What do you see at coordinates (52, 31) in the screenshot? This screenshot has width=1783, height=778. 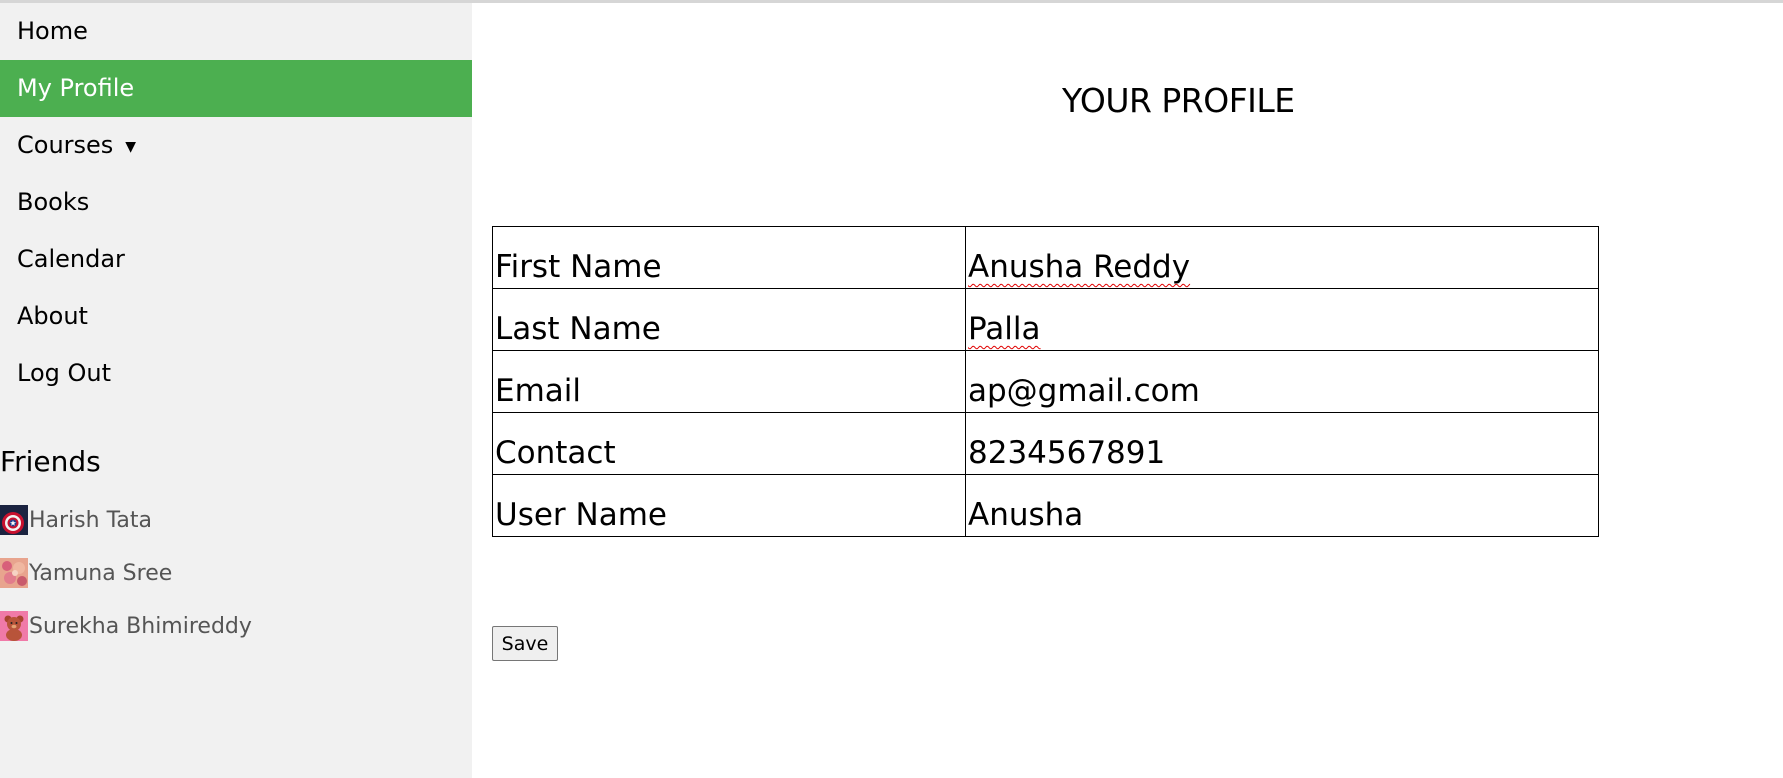 I see `nav-item-label: Home` at bounding box center [52, 31].